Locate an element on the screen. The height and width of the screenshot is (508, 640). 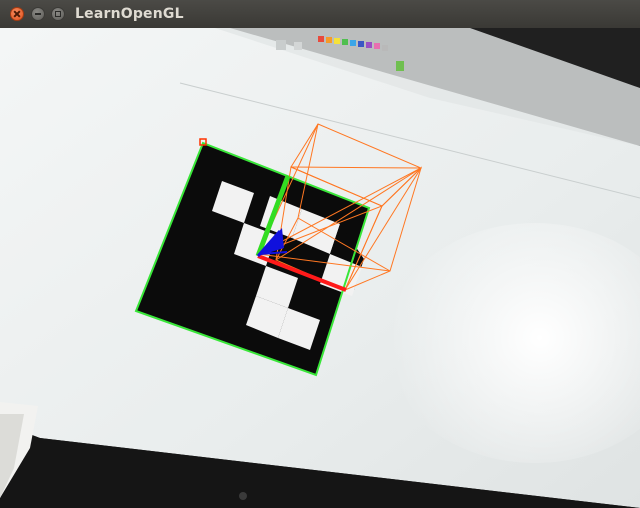
maximize-icon is located at coordinates (58, 14).